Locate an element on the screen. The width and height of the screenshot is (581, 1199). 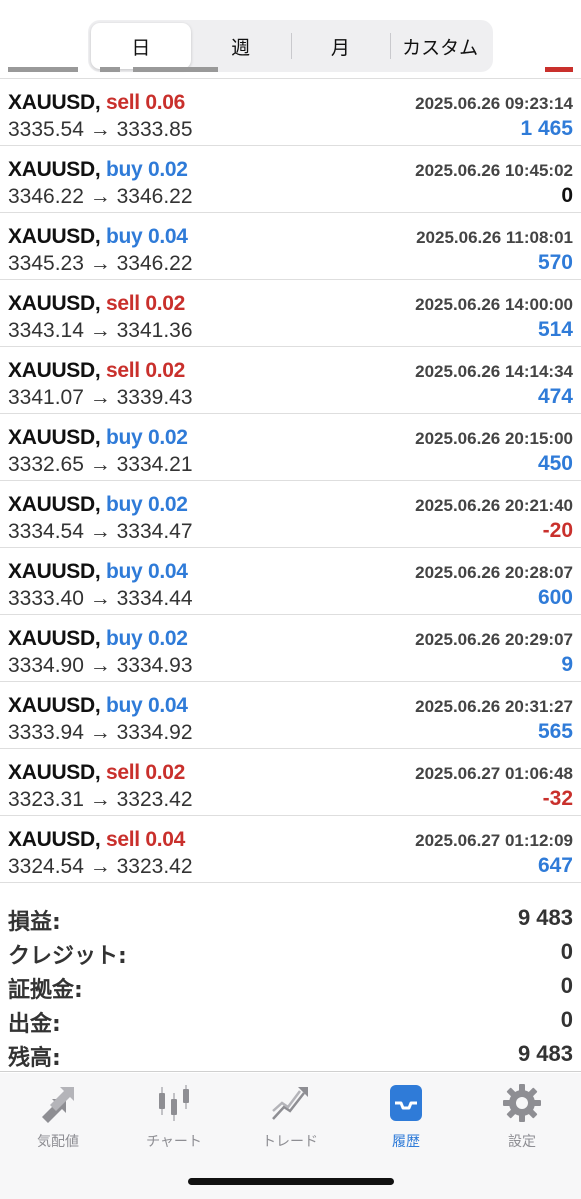
deal-time: 2025.06.26 20:28:07 is located at coordinates (494, 572).